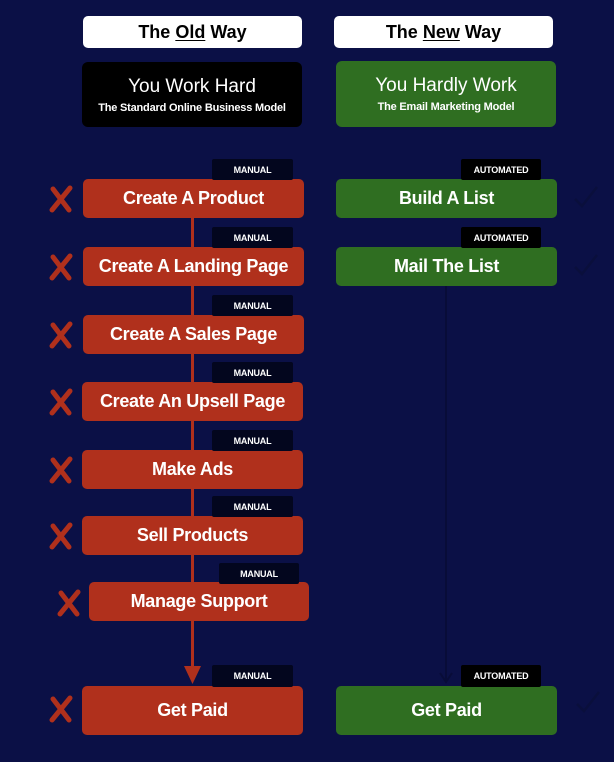  Describe the element at coordinates (446, 85) in the screenshot. I see `new-way-model-title: You Hardly Work` at that location.